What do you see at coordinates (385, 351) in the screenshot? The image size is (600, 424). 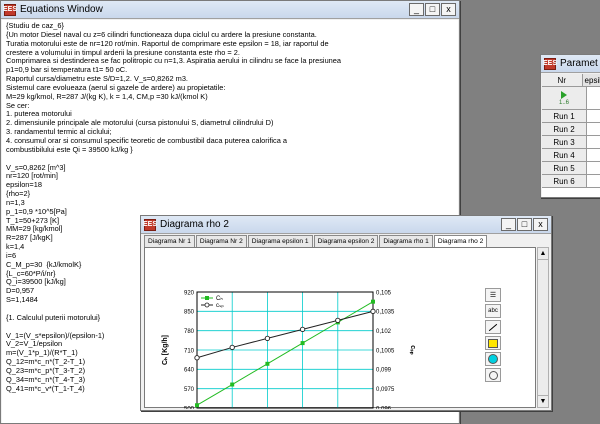 I see `y-right-tick-label: 0,1005` at bounding box center [385, 351].